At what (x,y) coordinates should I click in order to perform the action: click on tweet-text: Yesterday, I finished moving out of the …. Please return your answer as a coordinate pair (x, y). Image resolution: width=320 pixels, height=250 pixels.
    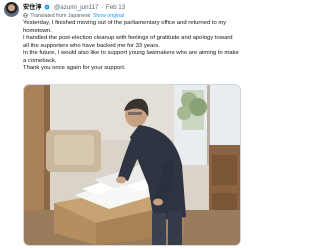
    Looking at the image, I should click on (131, 45).